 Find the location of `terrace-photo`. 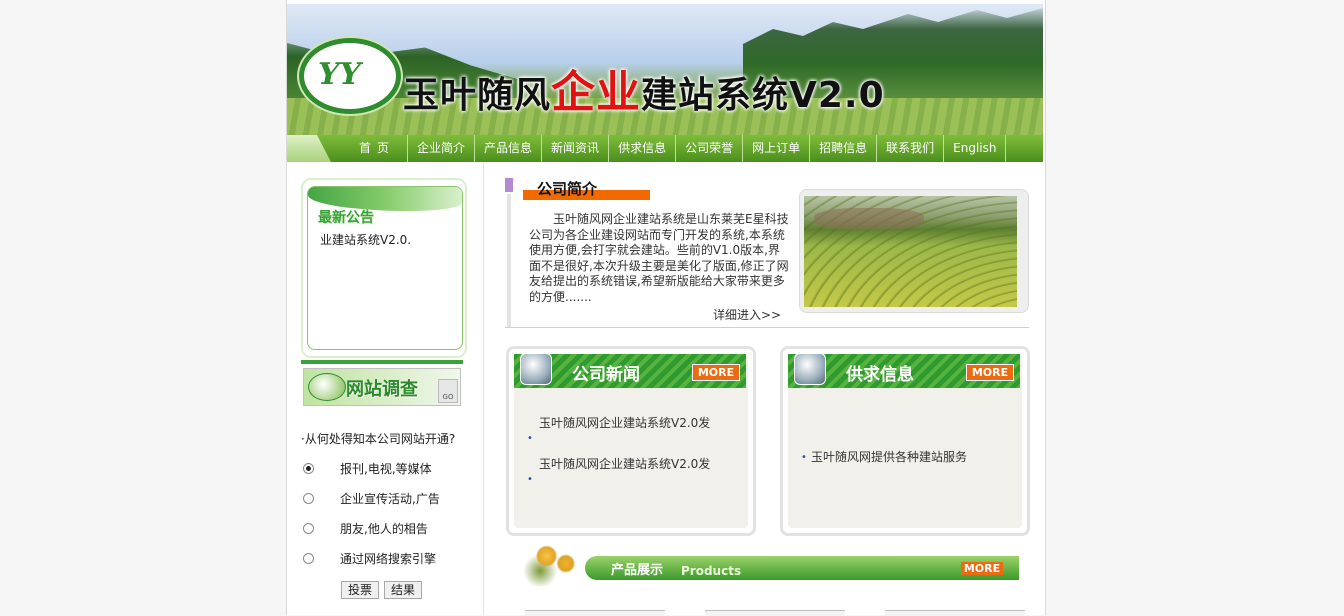

terrace-photo is located at coordinates (910, 251).